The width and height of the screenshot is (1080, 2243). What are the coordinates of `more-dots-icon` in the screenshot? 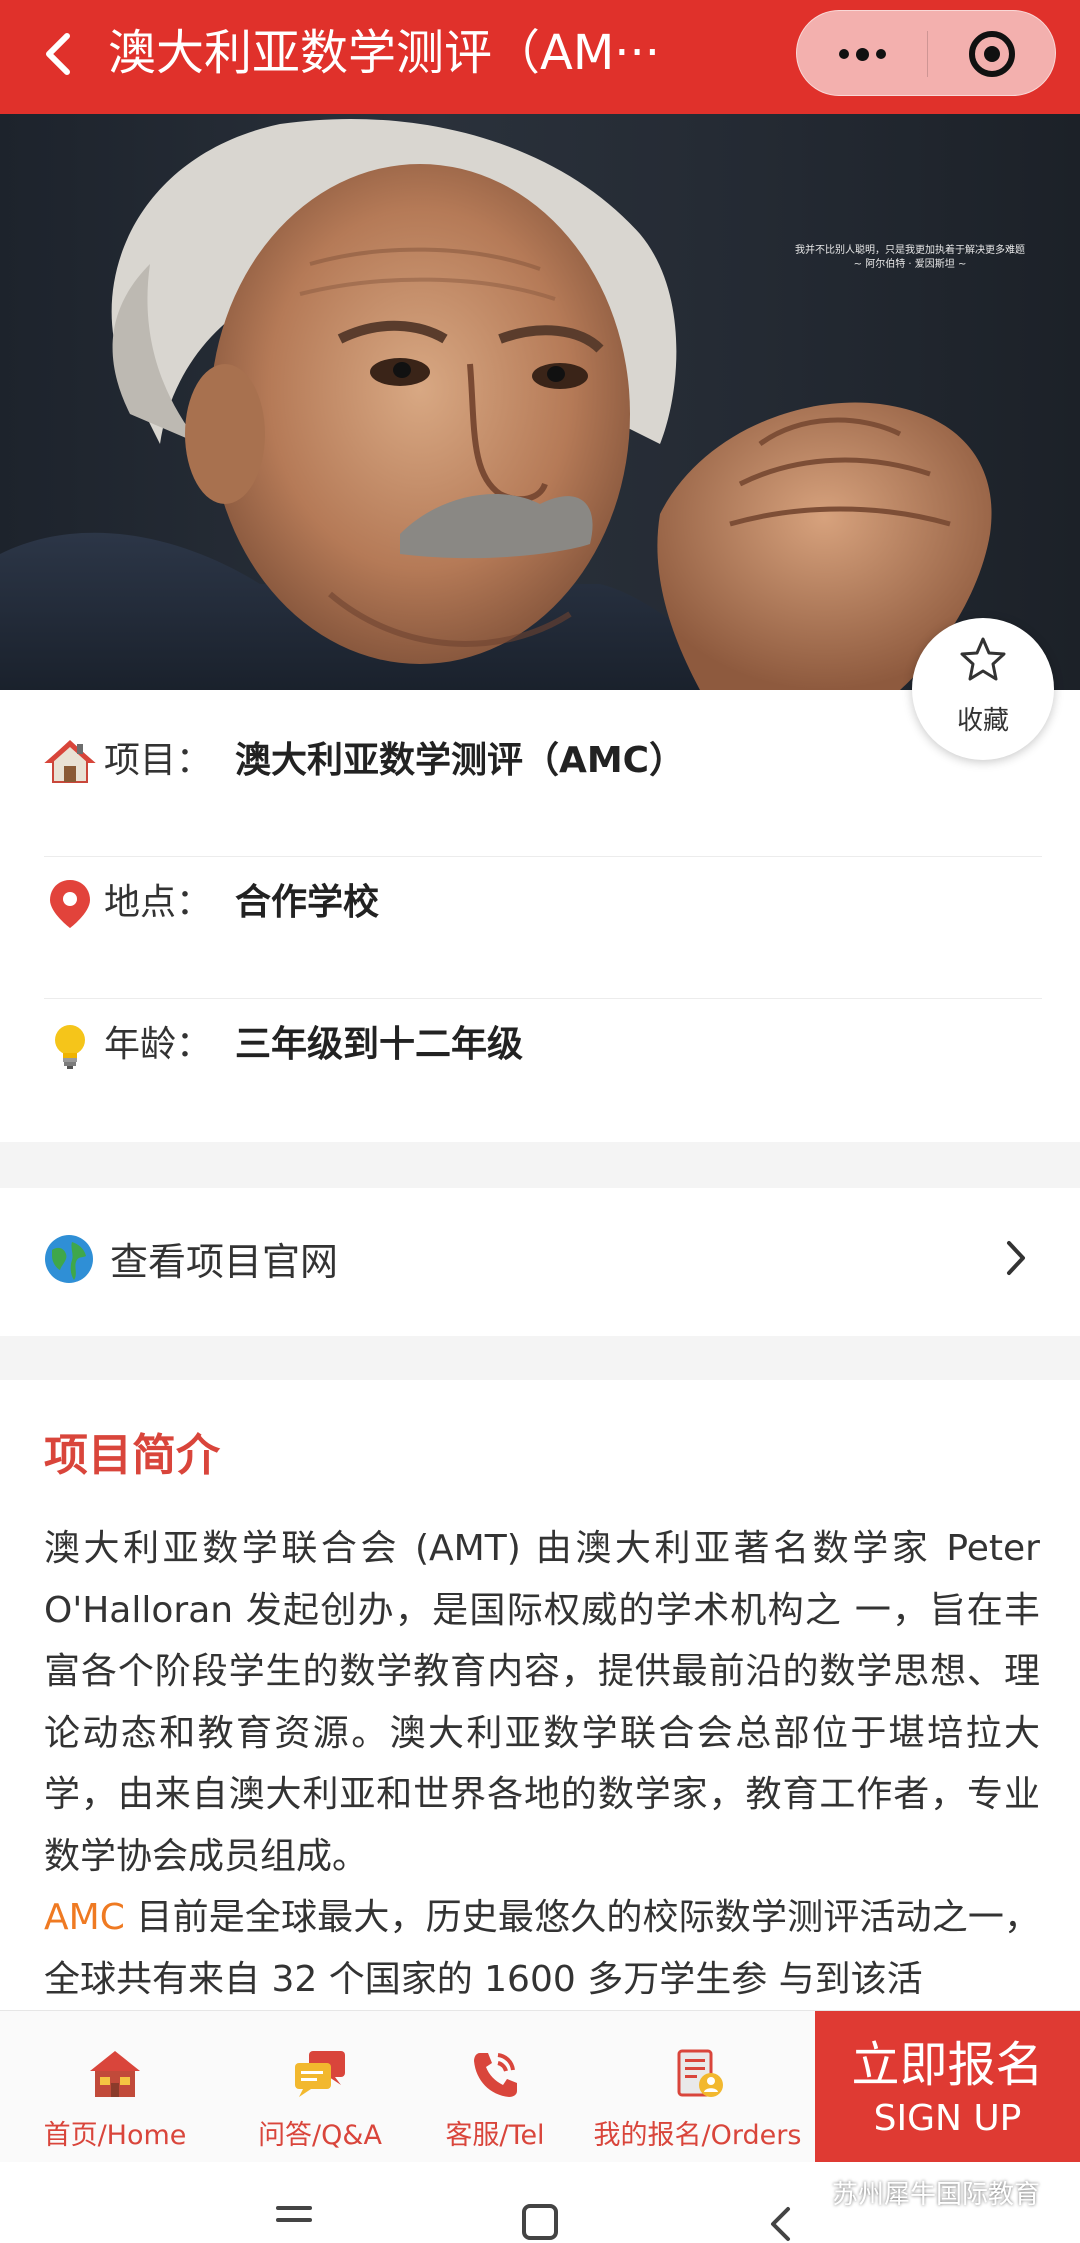 It's located at (843, 54).